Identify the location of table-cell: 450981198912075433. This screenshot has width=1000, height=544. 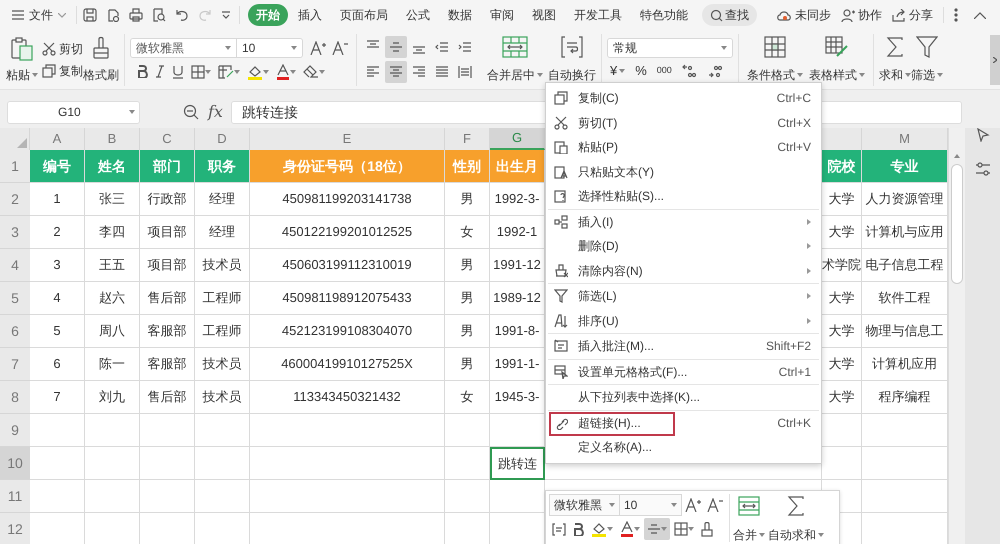
(347, 298).